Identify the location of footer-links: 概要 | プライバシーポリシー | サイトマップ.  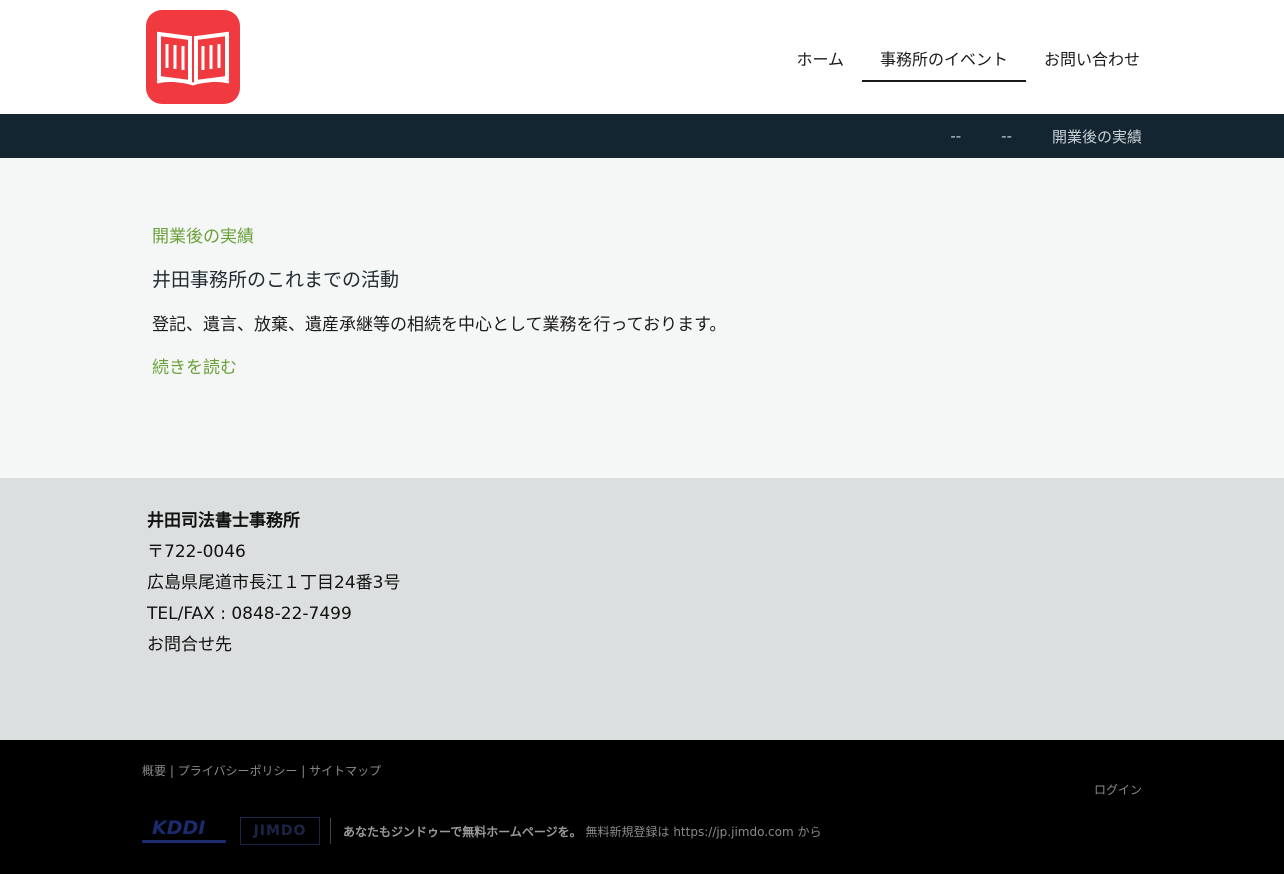
(261, 770).